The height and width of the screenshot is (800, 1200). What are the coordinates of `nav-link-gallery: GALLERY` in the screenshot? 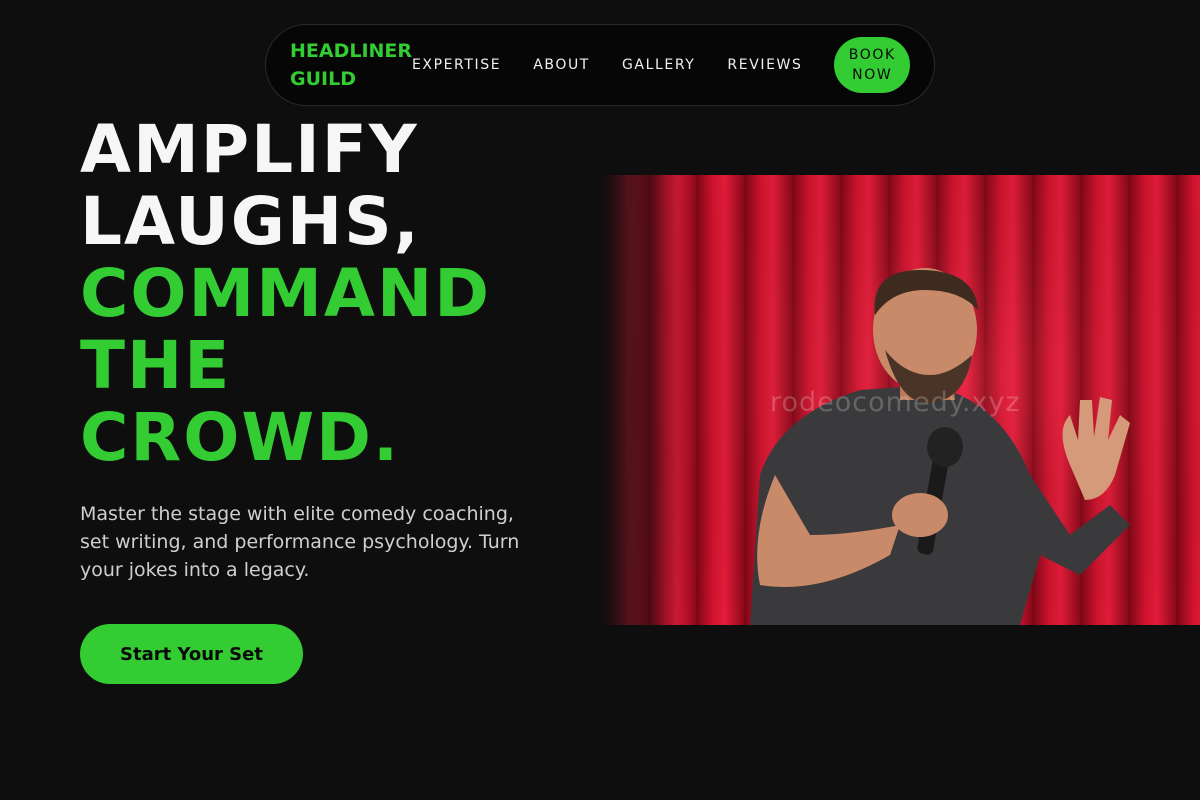 It's located at (658, 65).